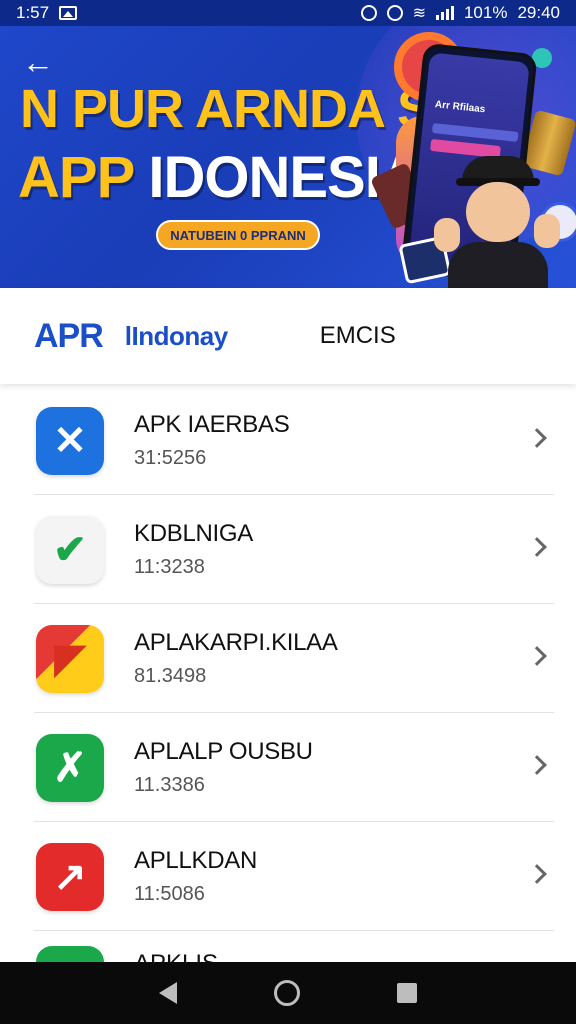  Describe the element at coordinates (69, 336) in the screenshot. I see `tab-logo-apr: APR` at that location.